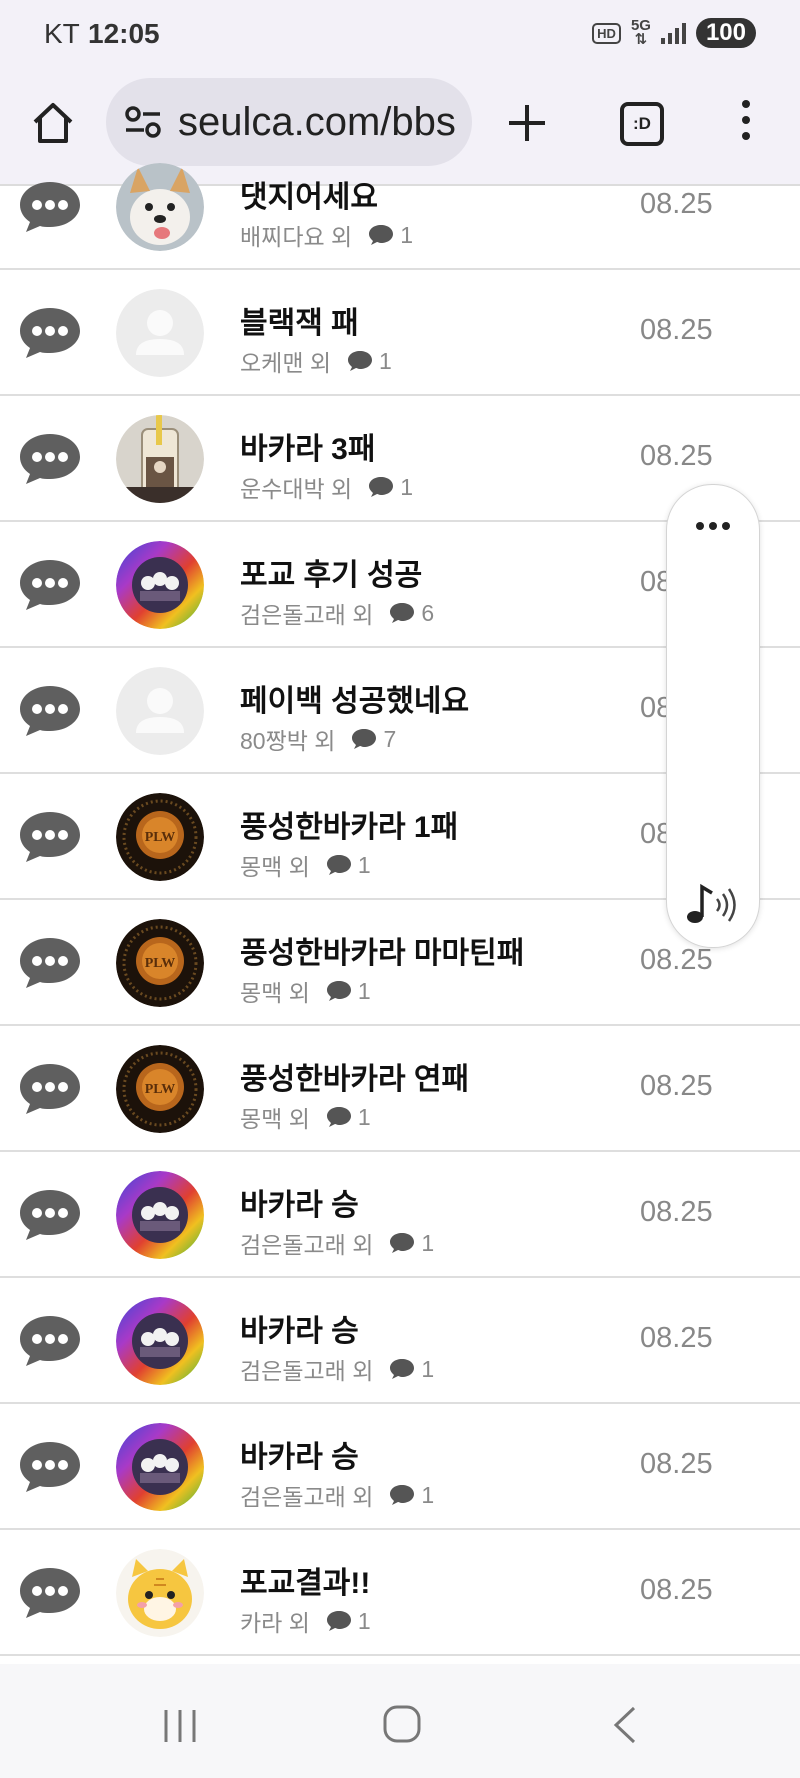 The image size is (800, 1778). Describe the element at coordinates (527, 123) in the screenshot. I see `new-tab-icon` at that location.